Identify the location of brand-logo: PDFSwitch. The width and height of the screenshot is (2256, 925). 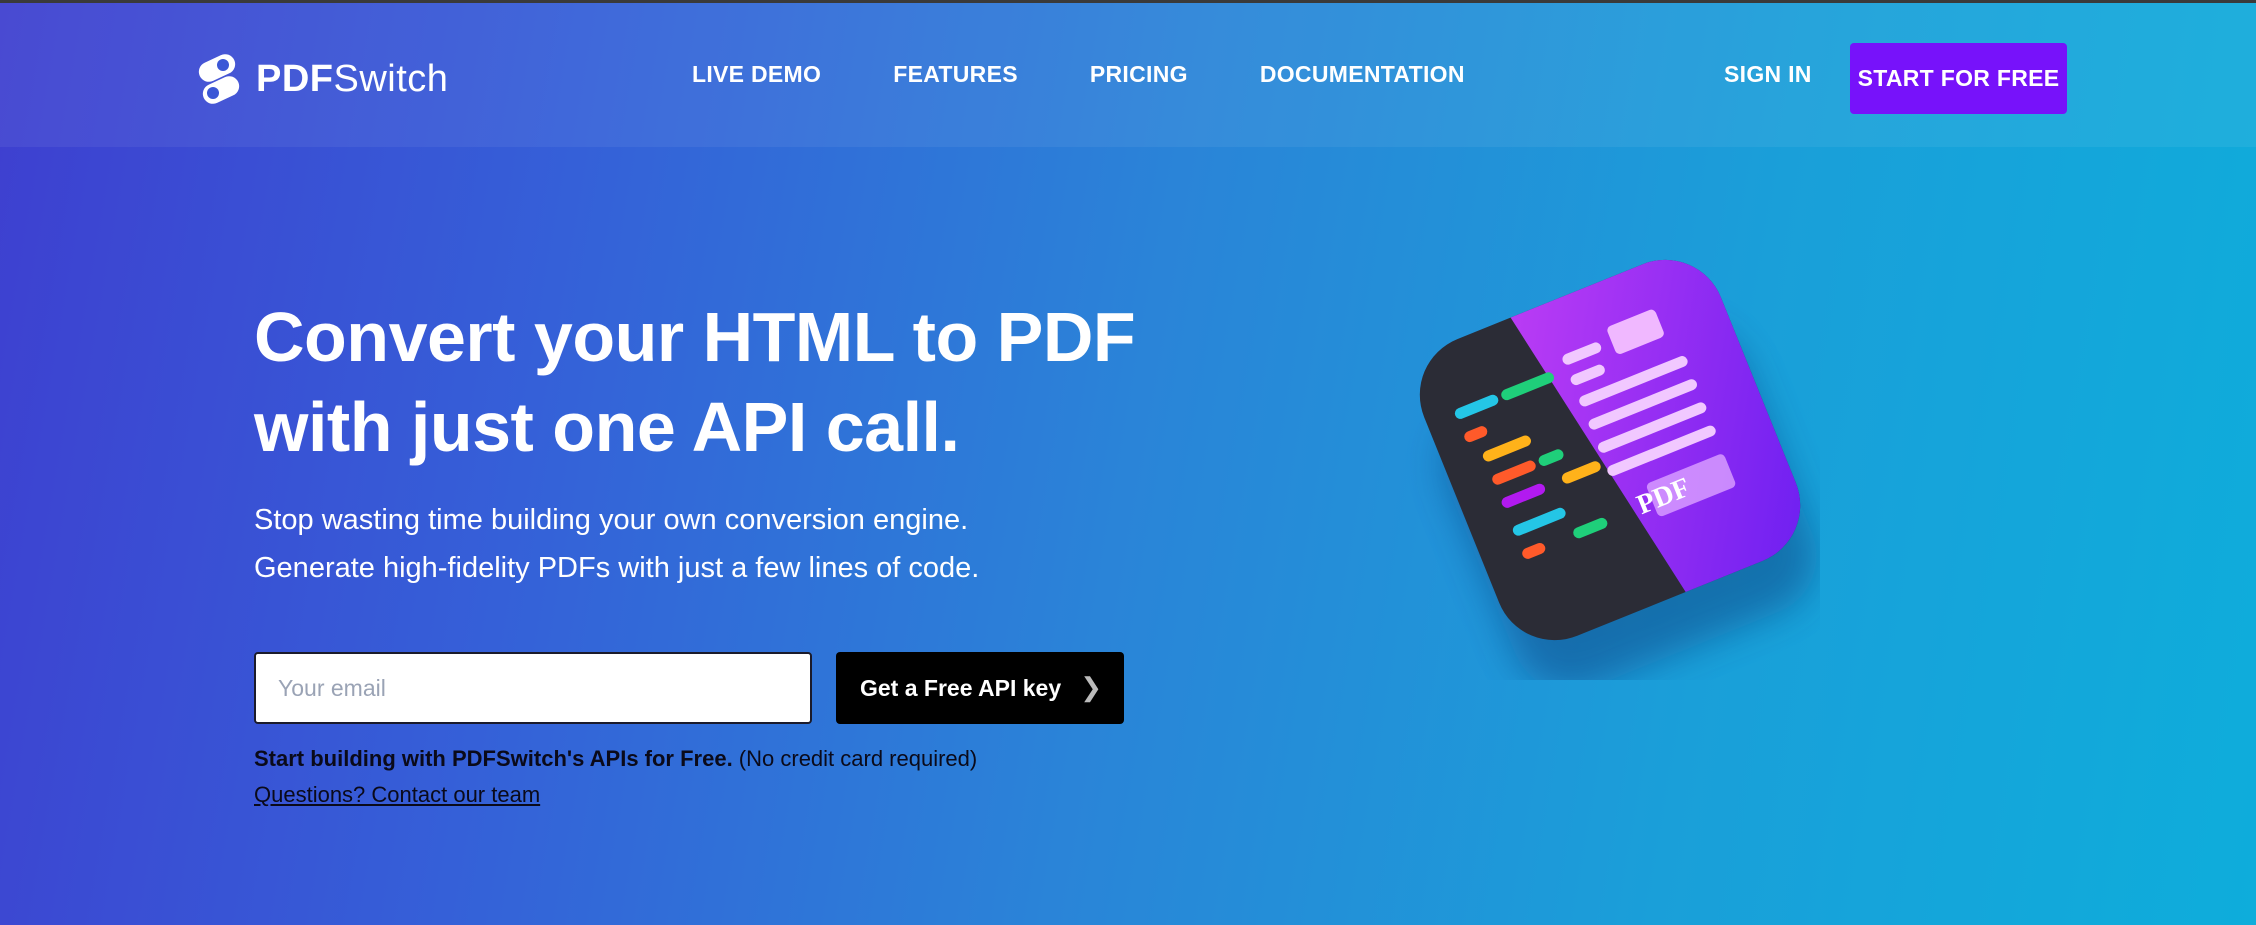
(322, 79).